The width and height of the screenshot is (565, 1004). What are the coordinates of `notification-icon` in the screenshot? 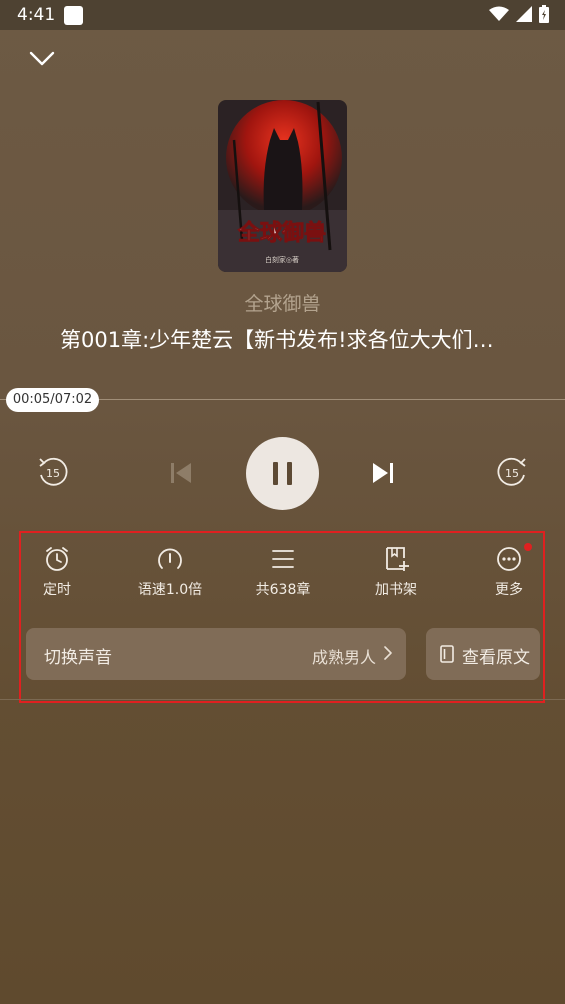 It's located at (73, 15).